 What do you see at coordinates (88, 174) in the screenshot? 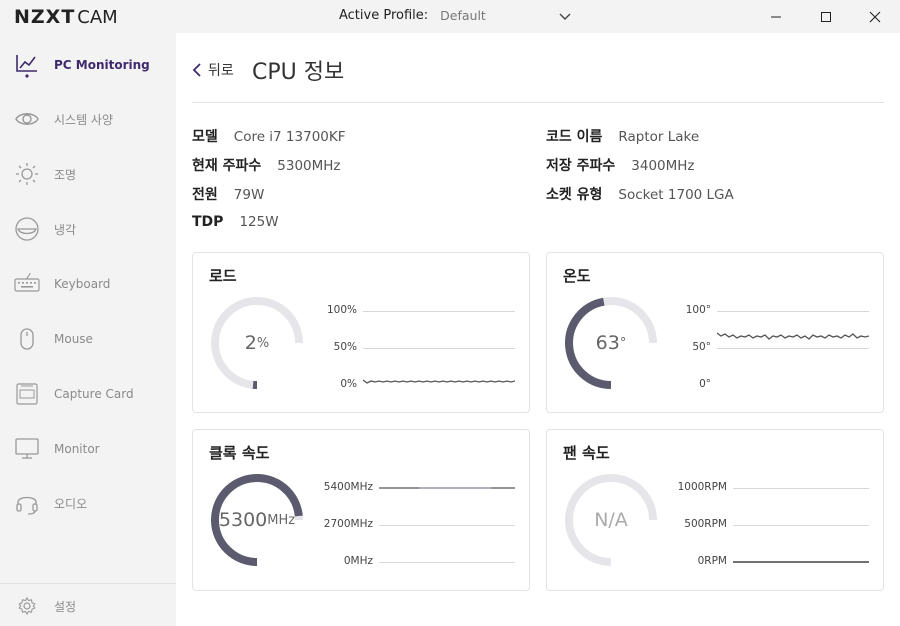
I see `sidebar-item-lighting: 조명` at bounding box center [88, 174].